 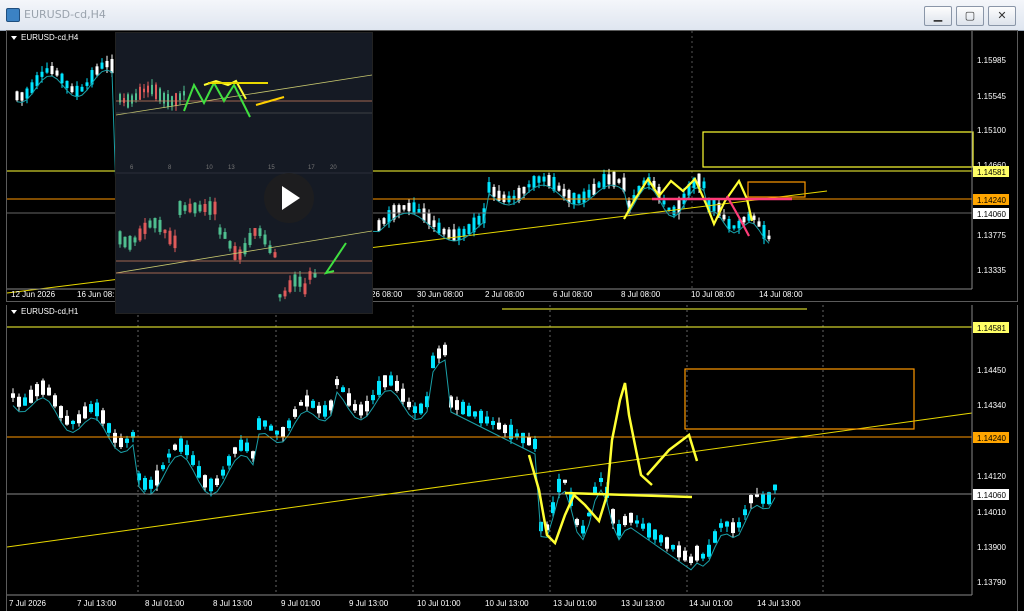 What do you see at coordinates (991, 172) in the screenshot?
I see `h4-tag-label: 1.14581` at bounding box center [991, 172].